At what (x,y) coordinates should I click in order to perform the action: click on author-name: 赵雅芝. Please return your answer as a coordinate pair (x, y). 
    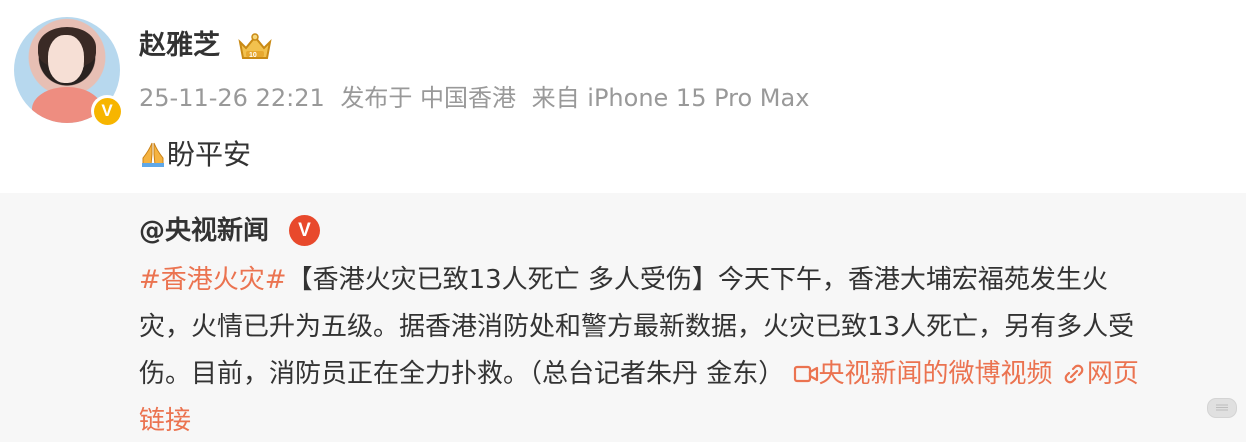
    Looking at the image, I should click on (179, 46).